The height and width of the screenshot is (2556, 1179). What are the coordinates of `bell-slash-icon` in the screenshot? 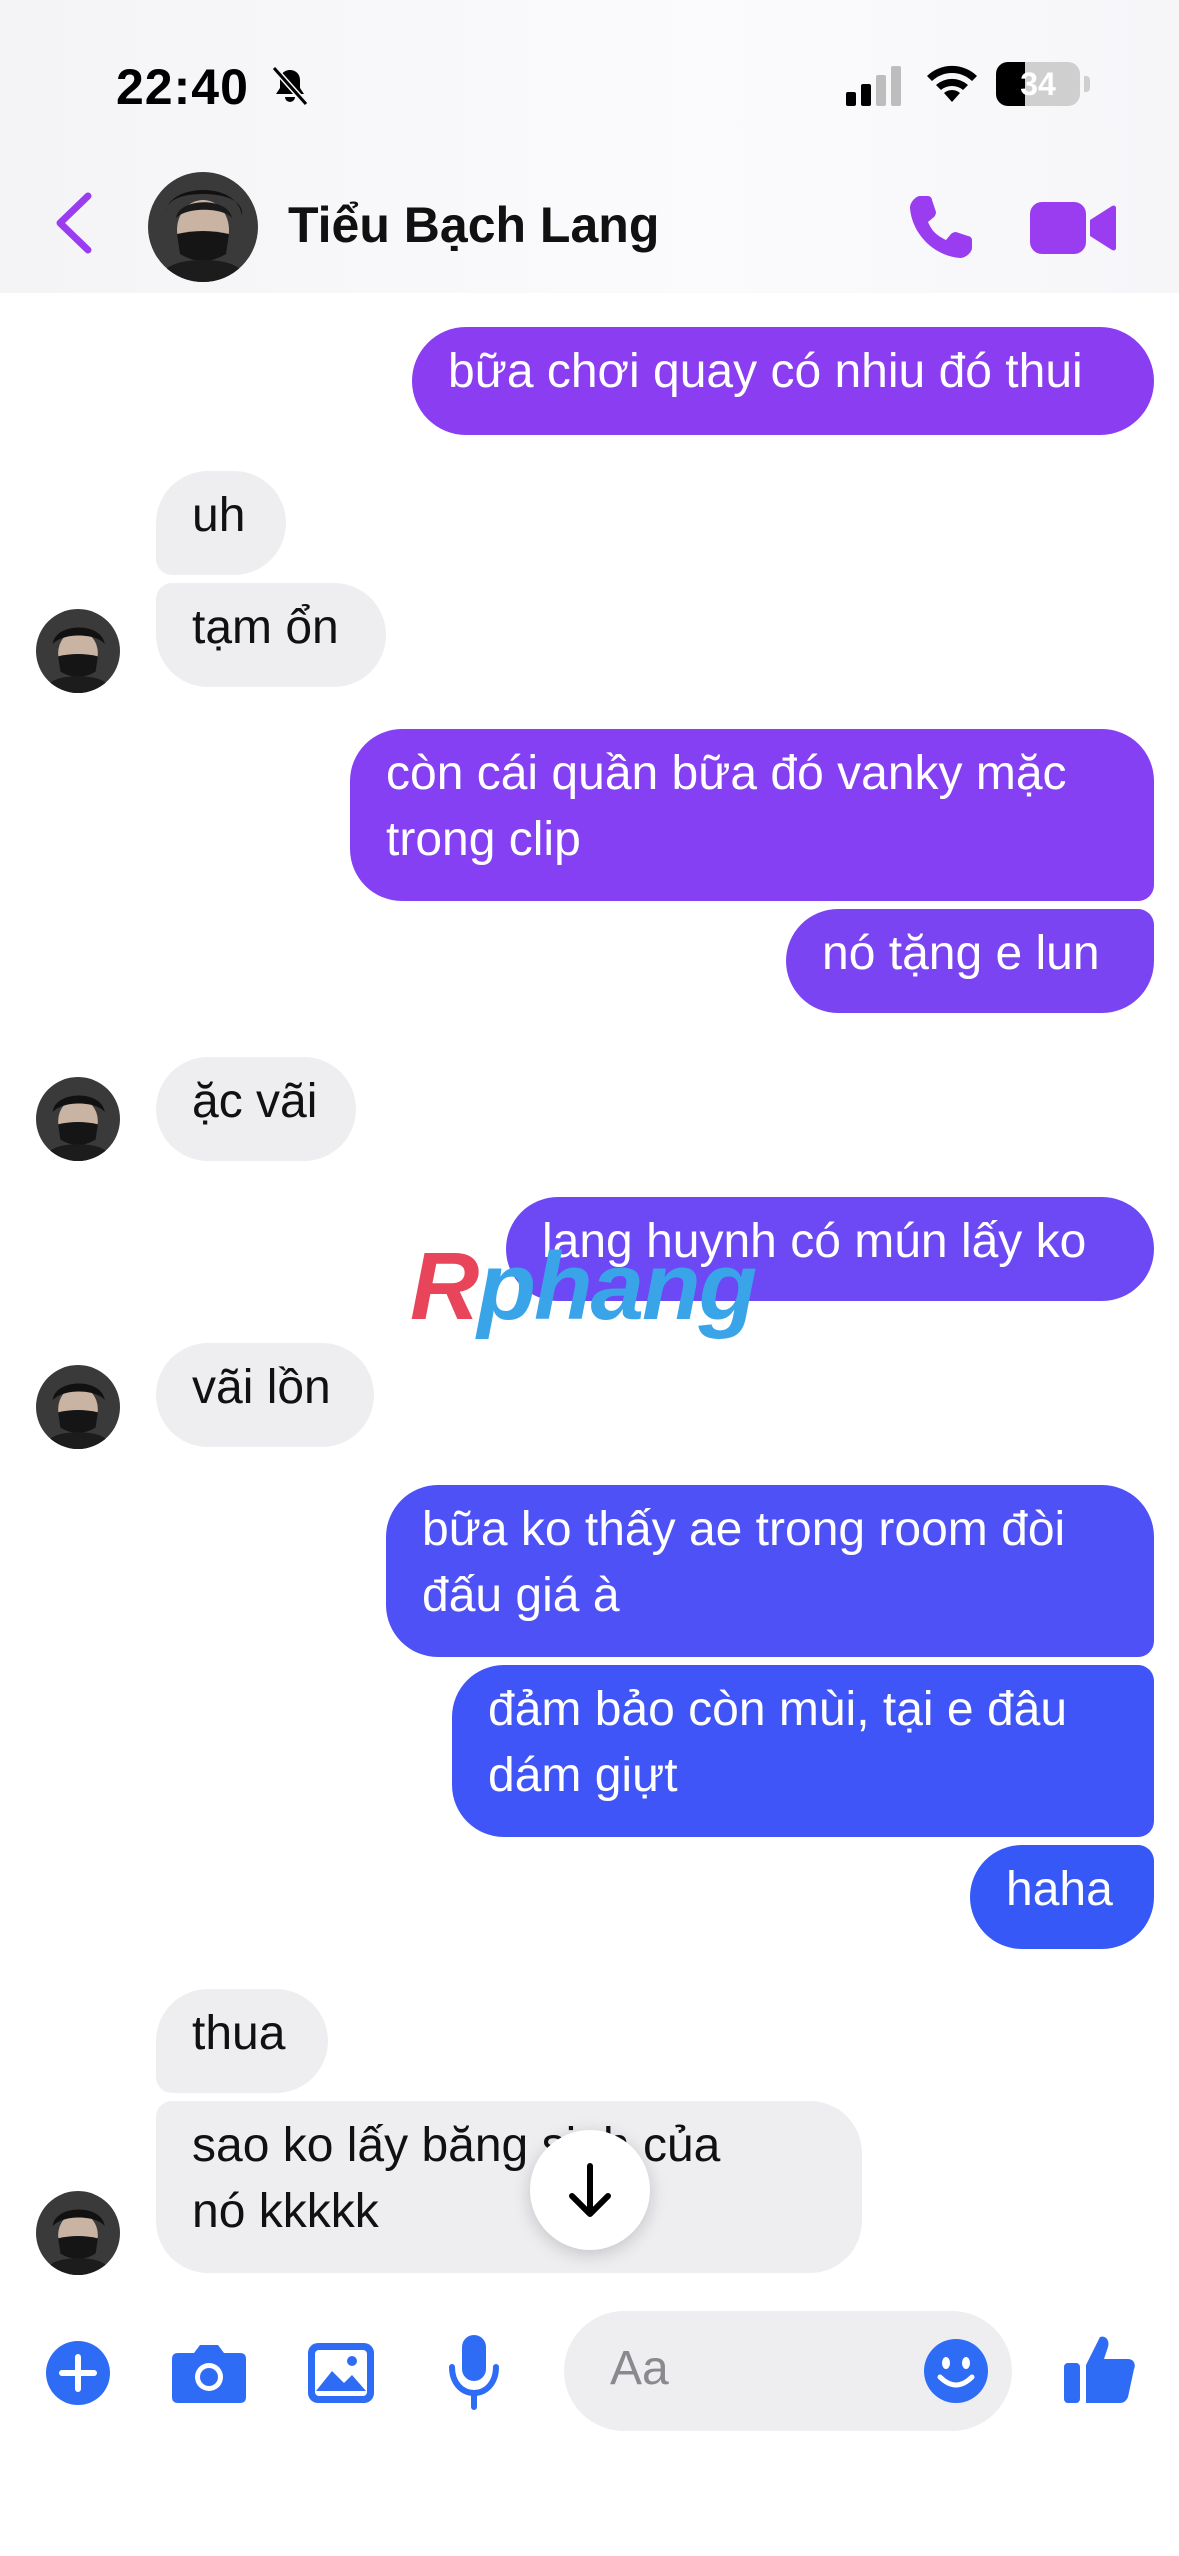 It's located at (290, 86).